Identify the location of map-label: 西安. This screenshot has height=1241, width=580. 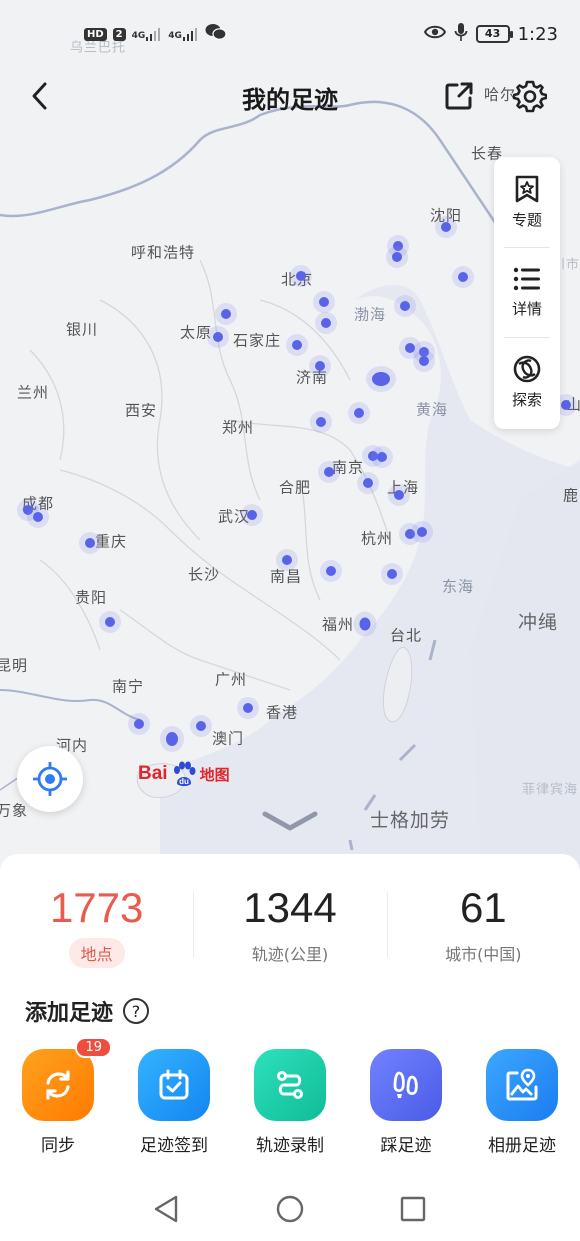
(141, 410).